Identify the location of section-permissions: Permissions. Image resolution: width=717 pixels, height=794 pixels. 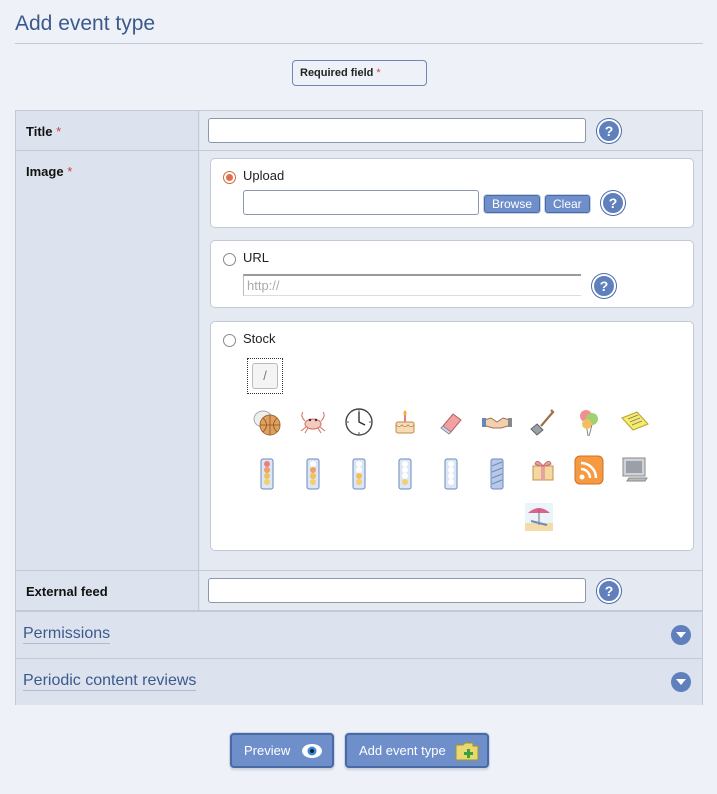
(359, 634).